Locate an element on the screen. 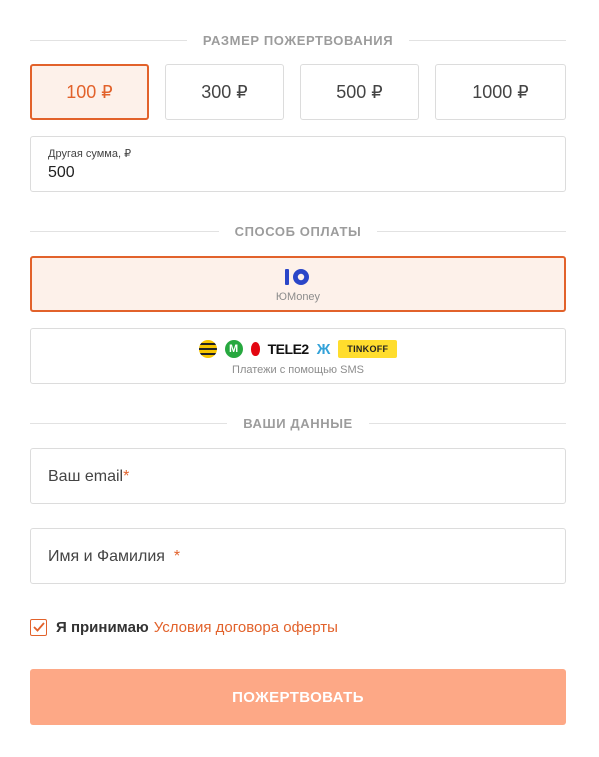 The height and width of the screenshot is (757, 599). name-placeholder: Имя и Фамилия * is located at coordinates (114, 557).